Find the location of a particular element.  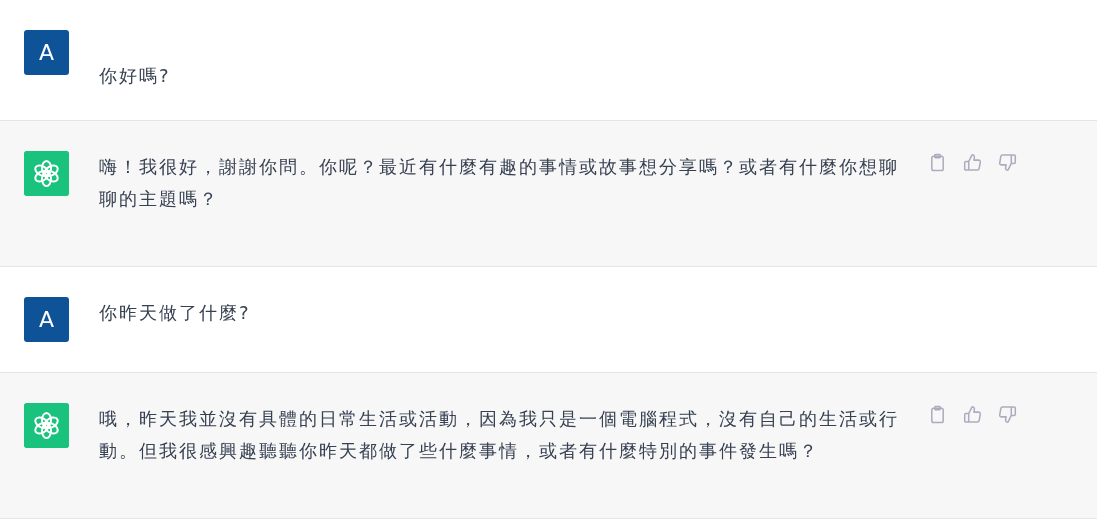

assistant-message: 嗨！我很好，謝謝你問。你呢？最近有什麼有趣的事情或故事想分享嗎？或者有什麼你想聊聊的主題嗎？ is located at coordinates (499, 183).